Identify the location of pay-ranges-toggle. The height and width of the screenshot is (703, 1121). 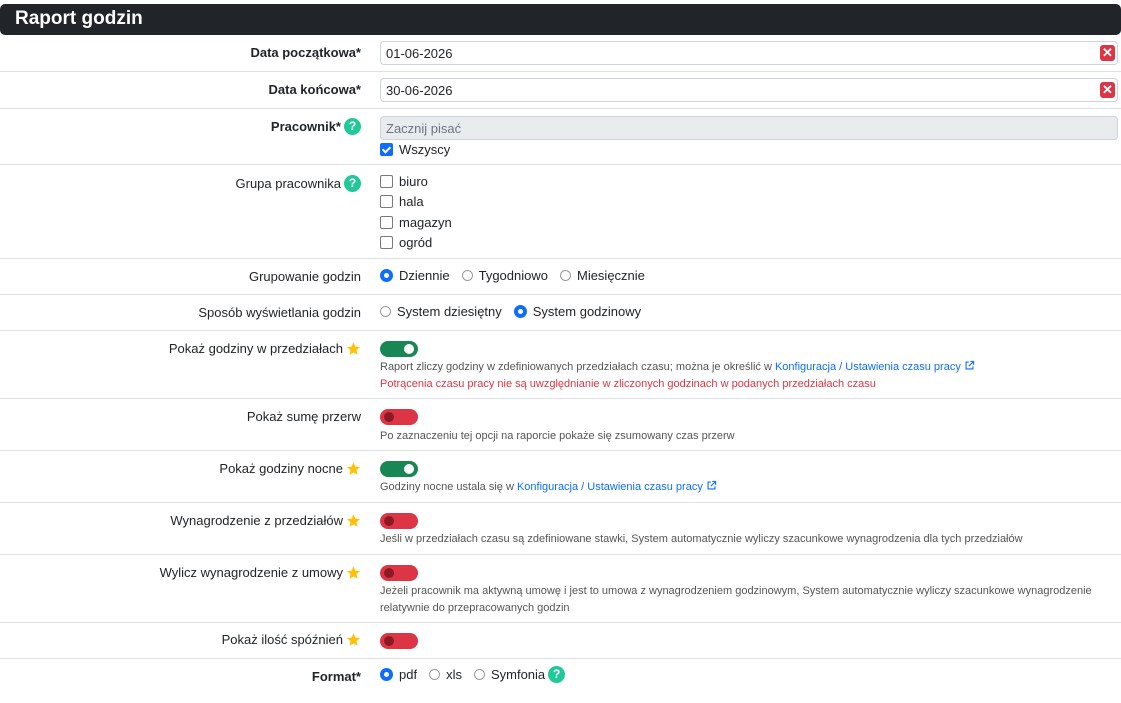
(399, 521).